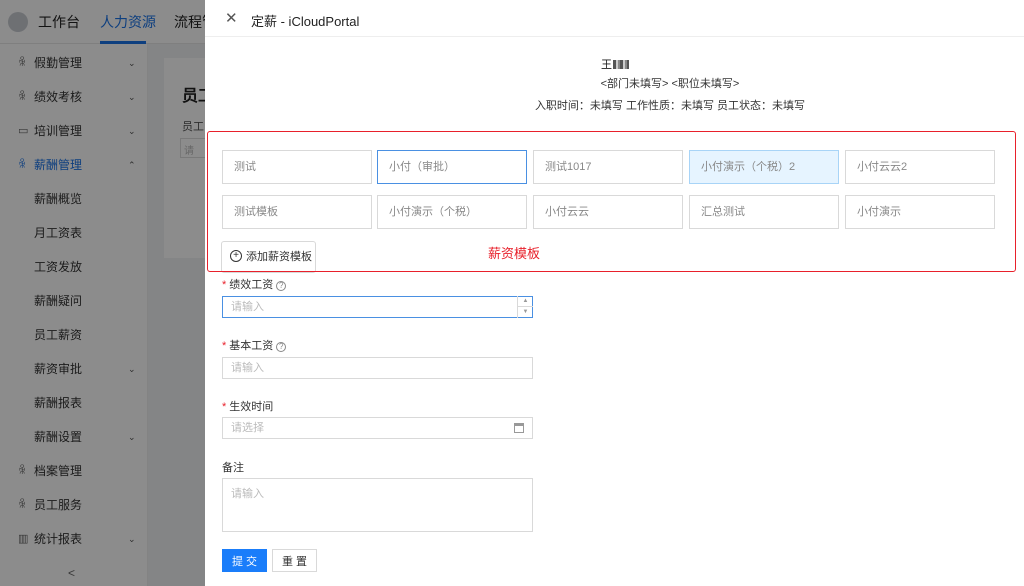 The width and height of the screenshot is (1024, 586). I want to click on field-label-text: 基本工资, so click(251, 346).